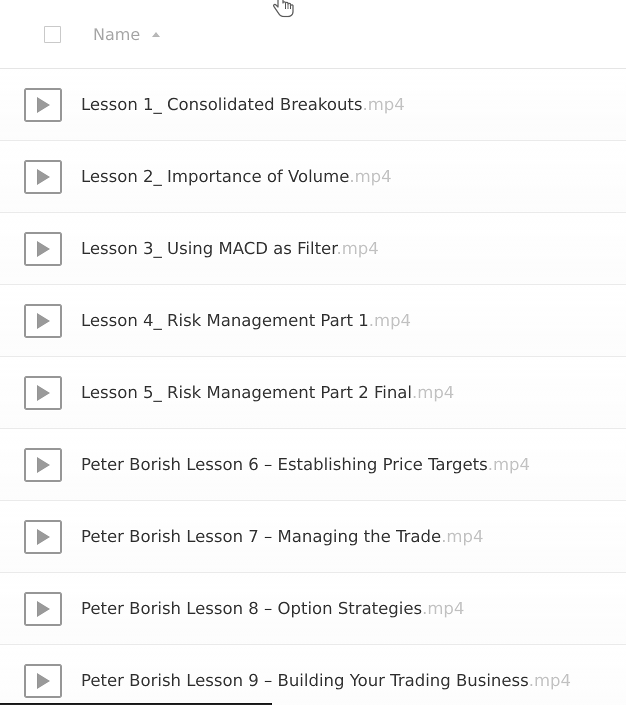 The height and width of the screenshot is (705, 626). Describe the element at coordinates (272, 608) in the screenshot. I see `file-name: Peter Borish Lesson 8 – Option Strategies.mp4` at that location.